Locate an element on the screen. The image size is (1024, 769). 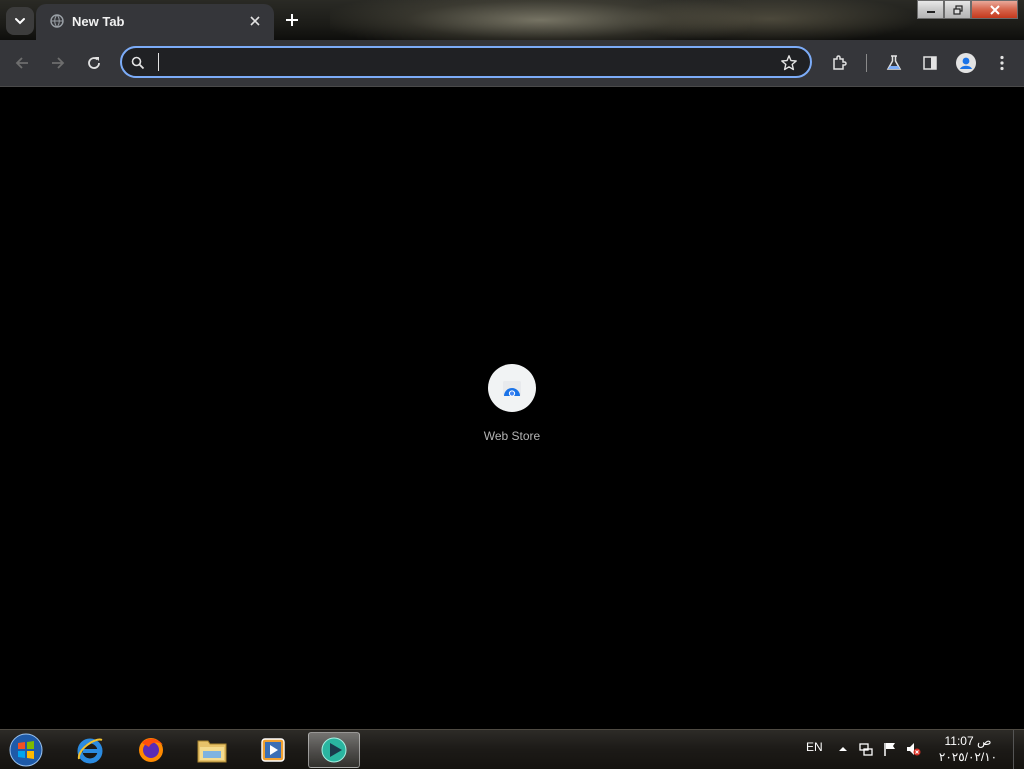
windows-start-icon is located at coordinates (26, 750).